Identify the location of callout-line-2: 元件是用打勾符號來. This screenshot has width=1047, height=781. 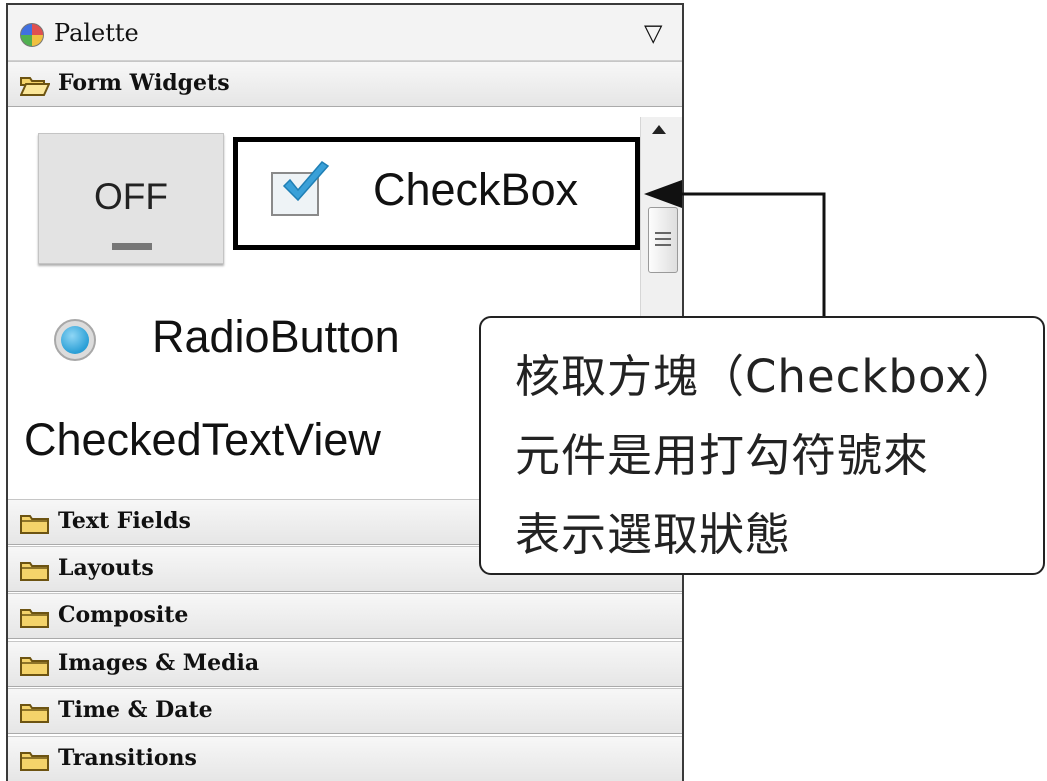
(722, 455).